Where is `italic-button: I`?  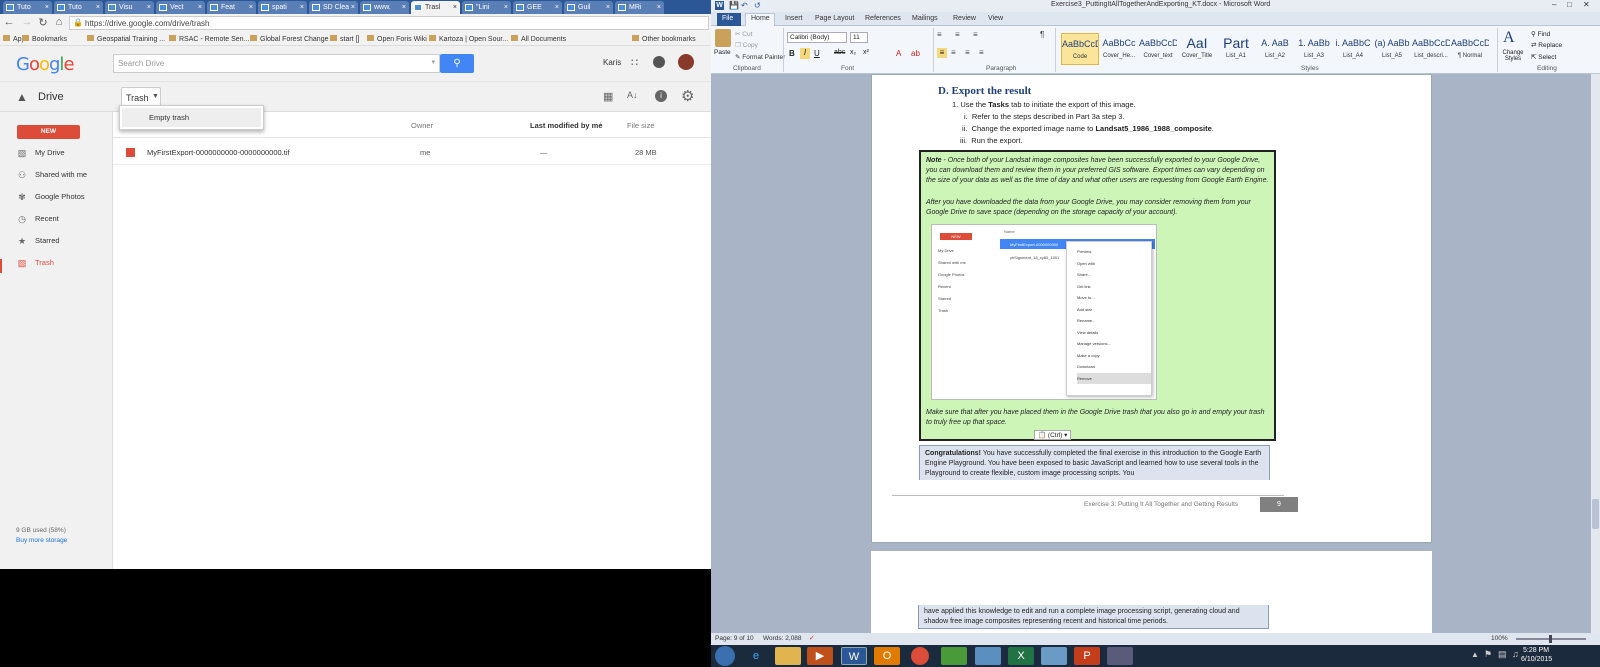 italic-button: I is located at coordinates (805, 53).